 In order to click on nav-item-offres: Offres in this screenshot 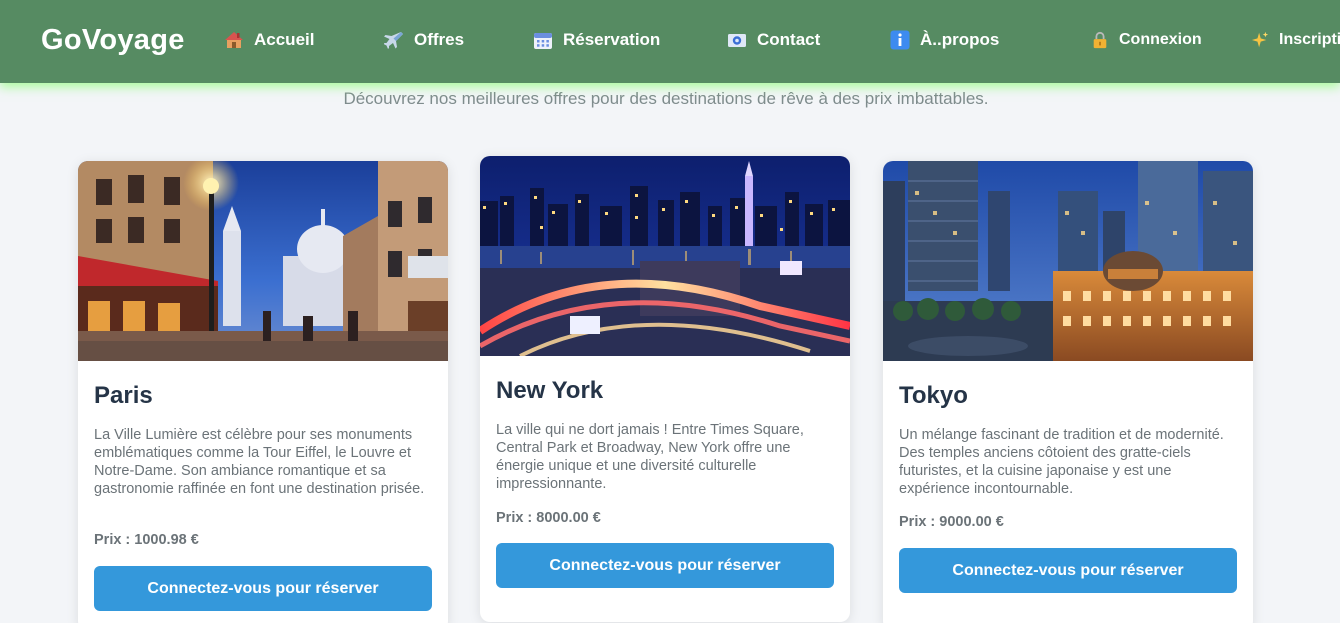, I will do `click(424, 40)`.